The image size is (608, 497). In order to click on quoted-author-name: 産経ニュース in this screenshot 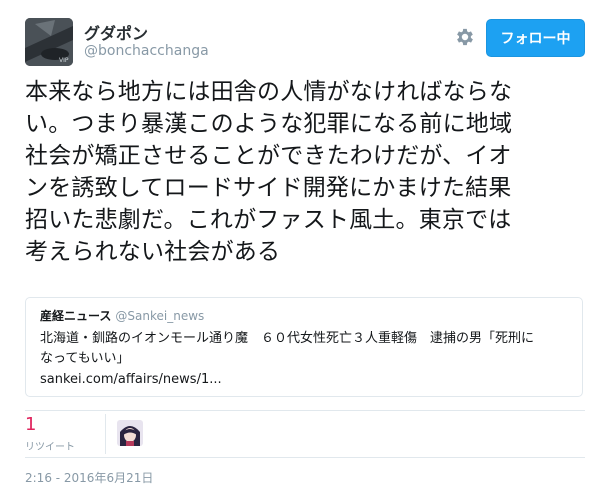, I will do `click(76, 316)`.